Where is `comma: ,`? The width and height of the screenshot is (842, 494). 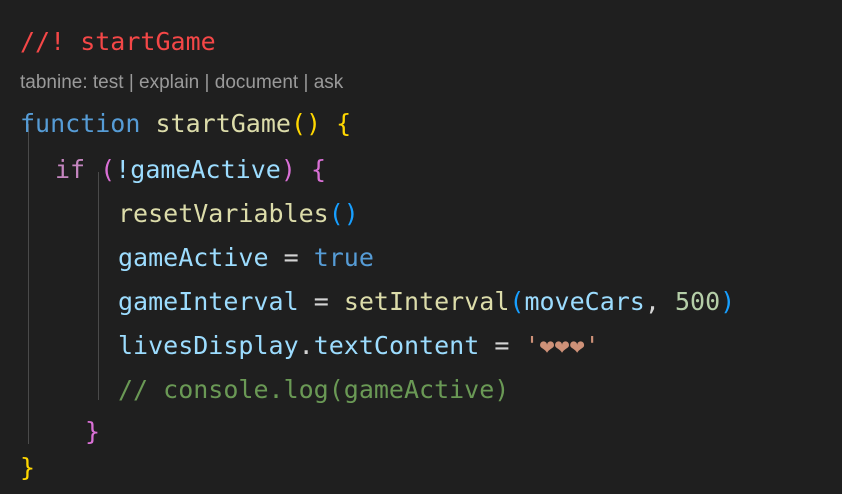 comma: , is located at coordinates (652, 301).